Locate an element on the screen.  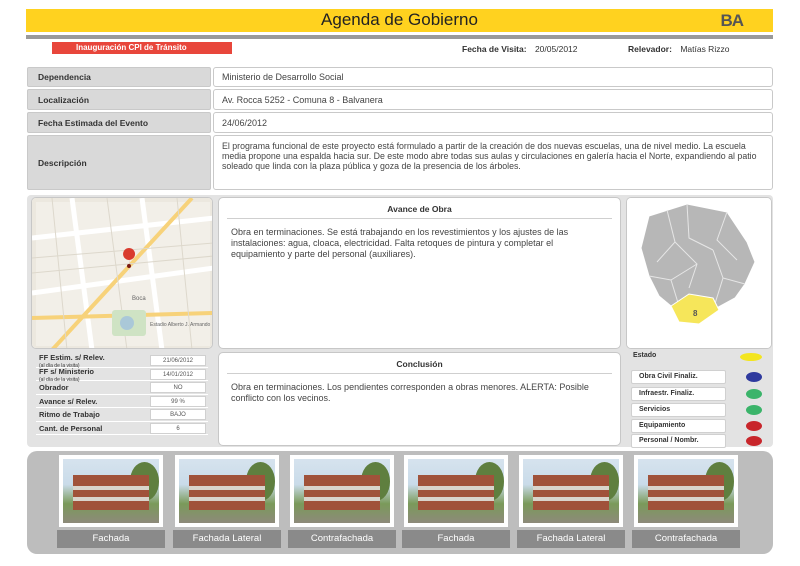
estado-label: Infraestr. Finaliz. is located at coordinates (678, 394).